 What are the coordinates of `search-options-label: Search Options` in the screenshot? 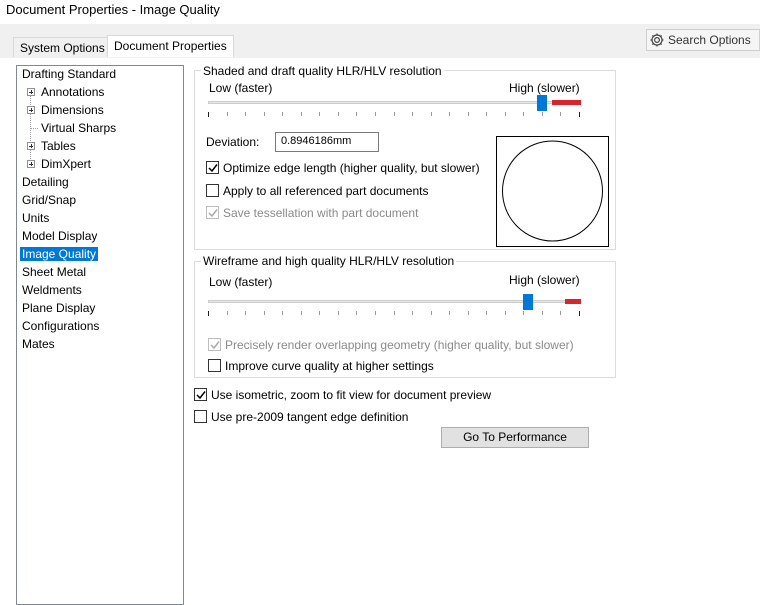 It's located at (709, 40).